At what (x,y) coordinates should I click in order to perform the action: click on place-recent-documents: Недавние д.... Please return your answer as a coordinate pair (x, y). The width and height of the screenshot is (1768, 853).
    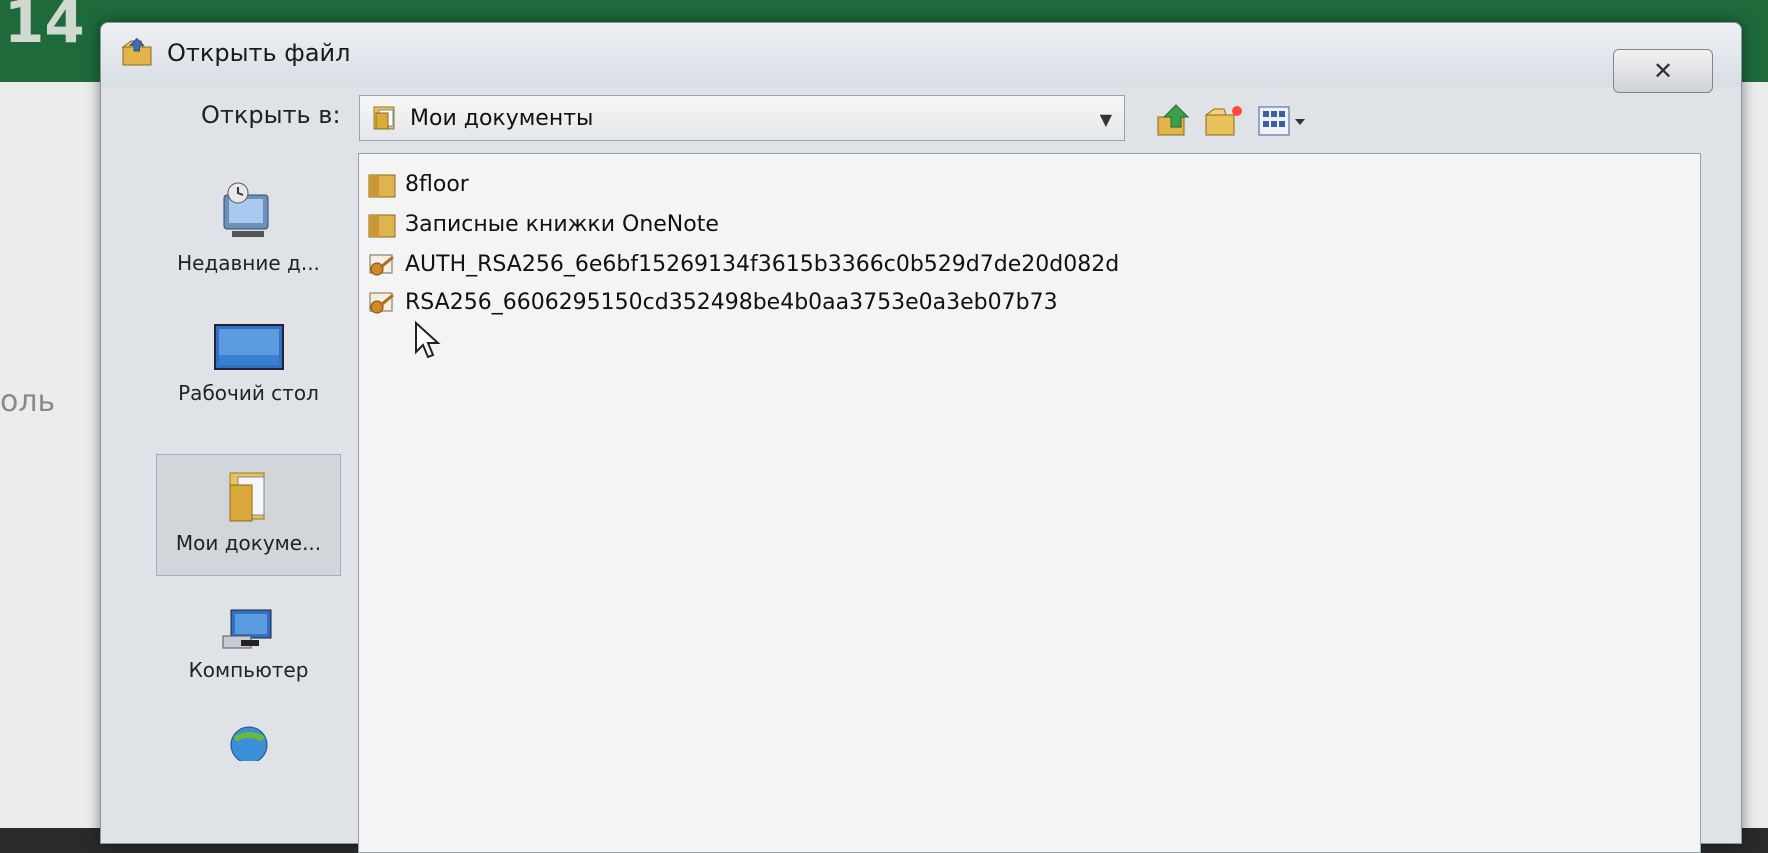
    Looking at the image, I should click on (248, 246).